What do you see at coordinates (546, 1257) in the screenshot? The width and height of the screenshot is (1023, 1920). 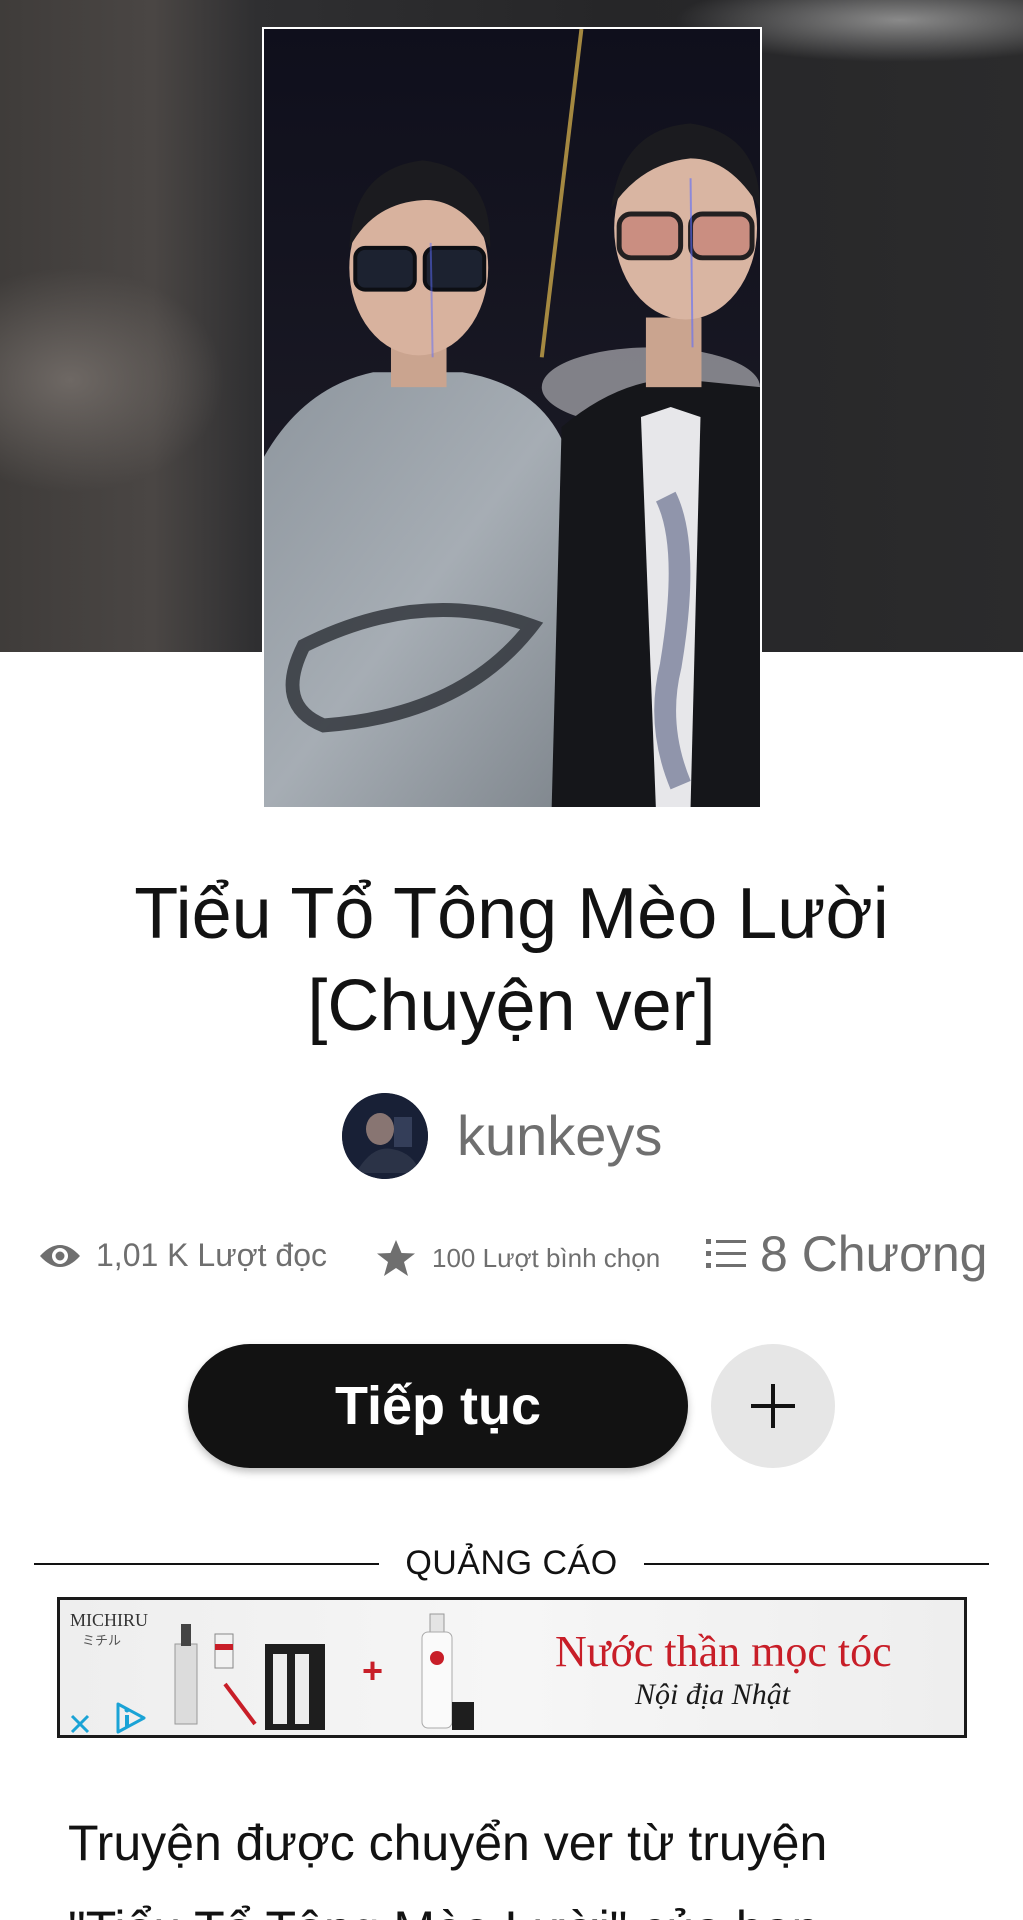 I see `stat-votes-label: 100 Lượt bình chọn` at bounding box center [546, 1257].